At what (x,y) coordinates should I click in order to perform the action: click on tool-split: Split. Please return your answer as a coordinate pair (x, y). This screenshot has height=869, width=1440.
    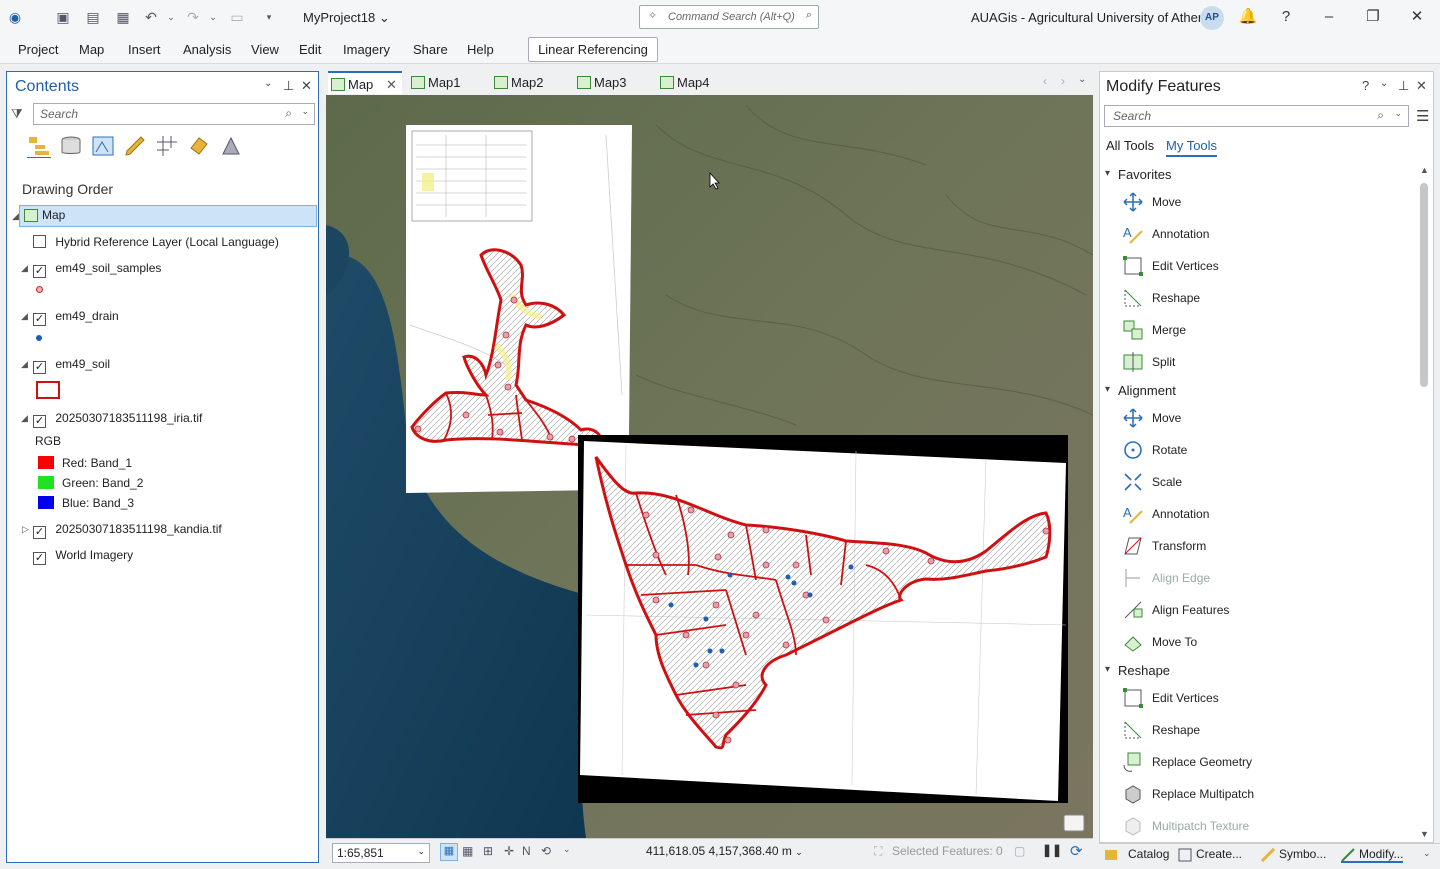
    Looking at the image, I should click on (1222, 363).